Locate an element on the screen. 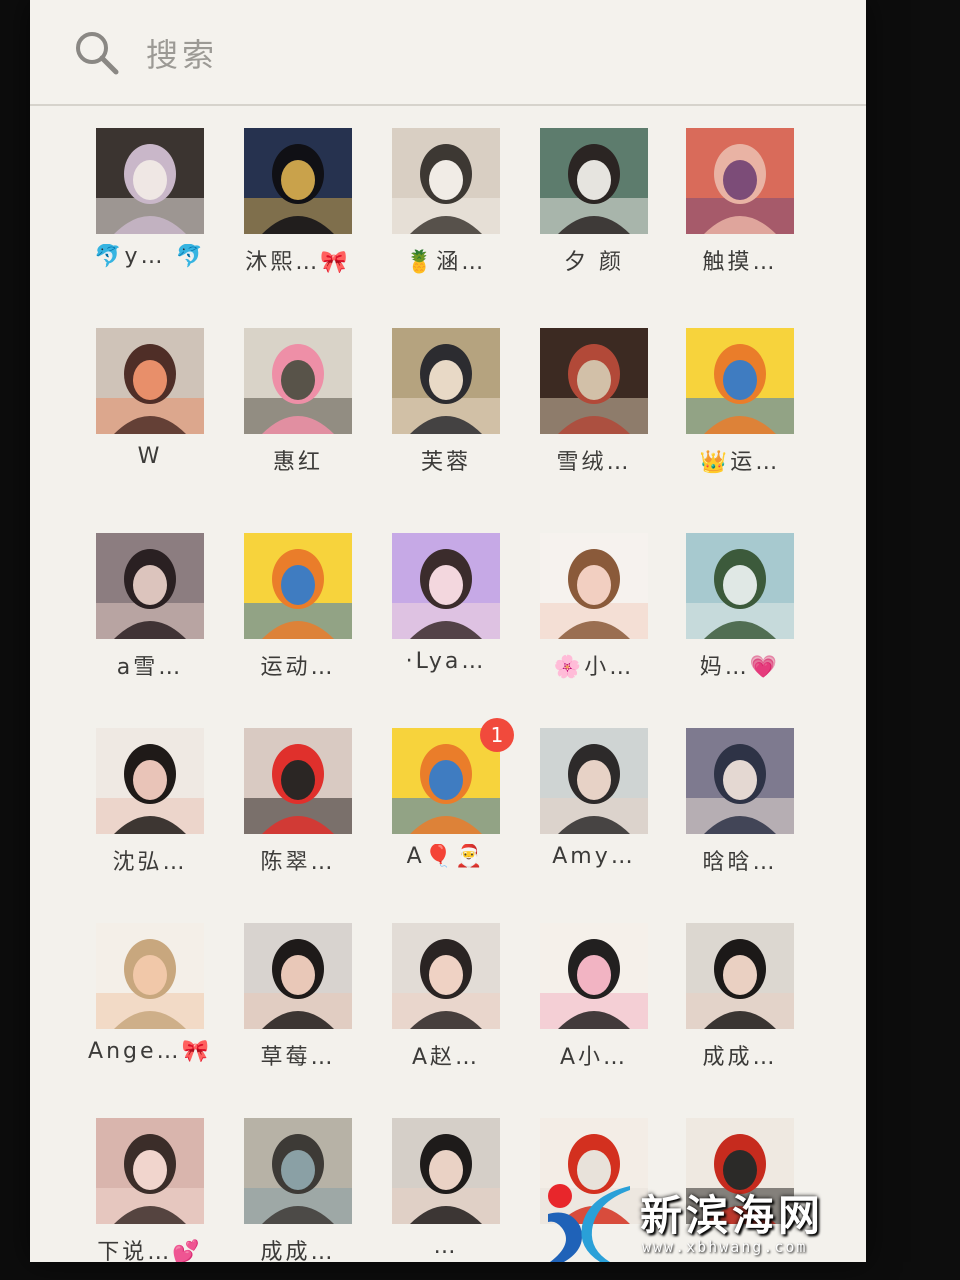 This screenshot has width=960, height=1280. contact-name: A🎈🎅 is located at coordinates (446, 856).